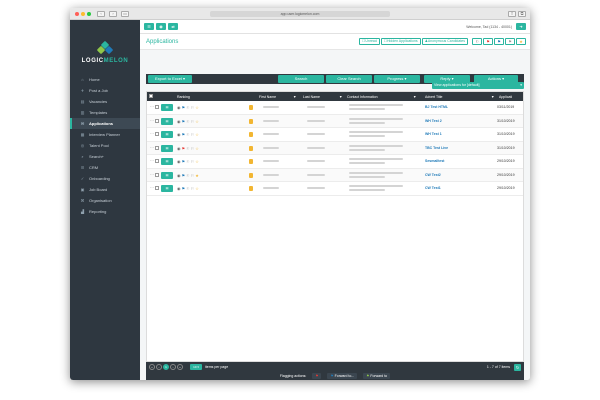 Image resolution: width=600 pixels, height=400 pixels. What do you see at coordinates (105, 200) in the screenshot?
I see `sidebar-item-organisation: ⌘ Organisation` at bounding box center [105, 200].